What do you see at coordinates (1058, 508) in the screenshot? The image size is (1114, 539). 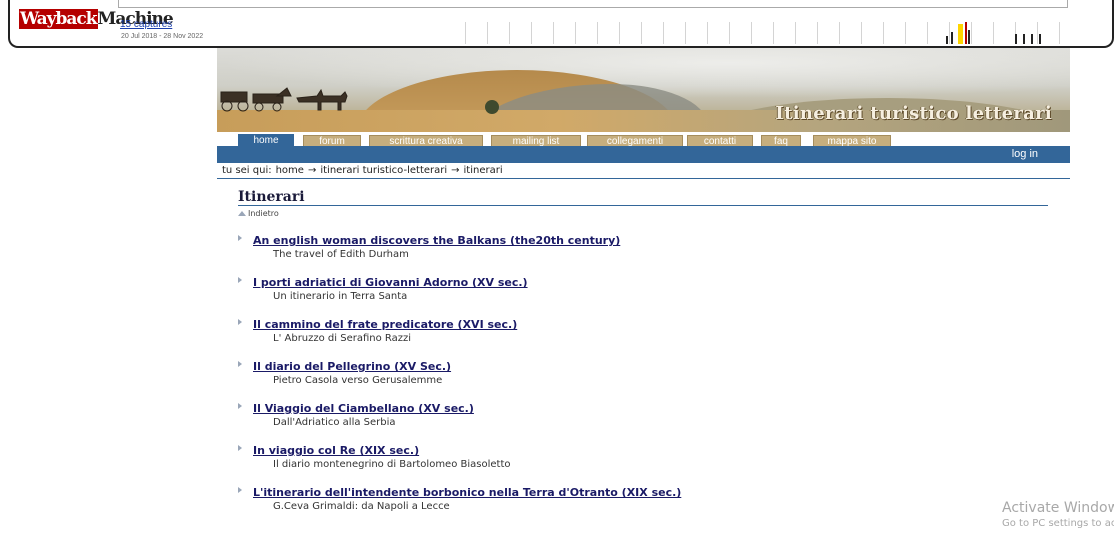 I see `watermark-line1: Activate Windows` at bounding box center [1058, 508].